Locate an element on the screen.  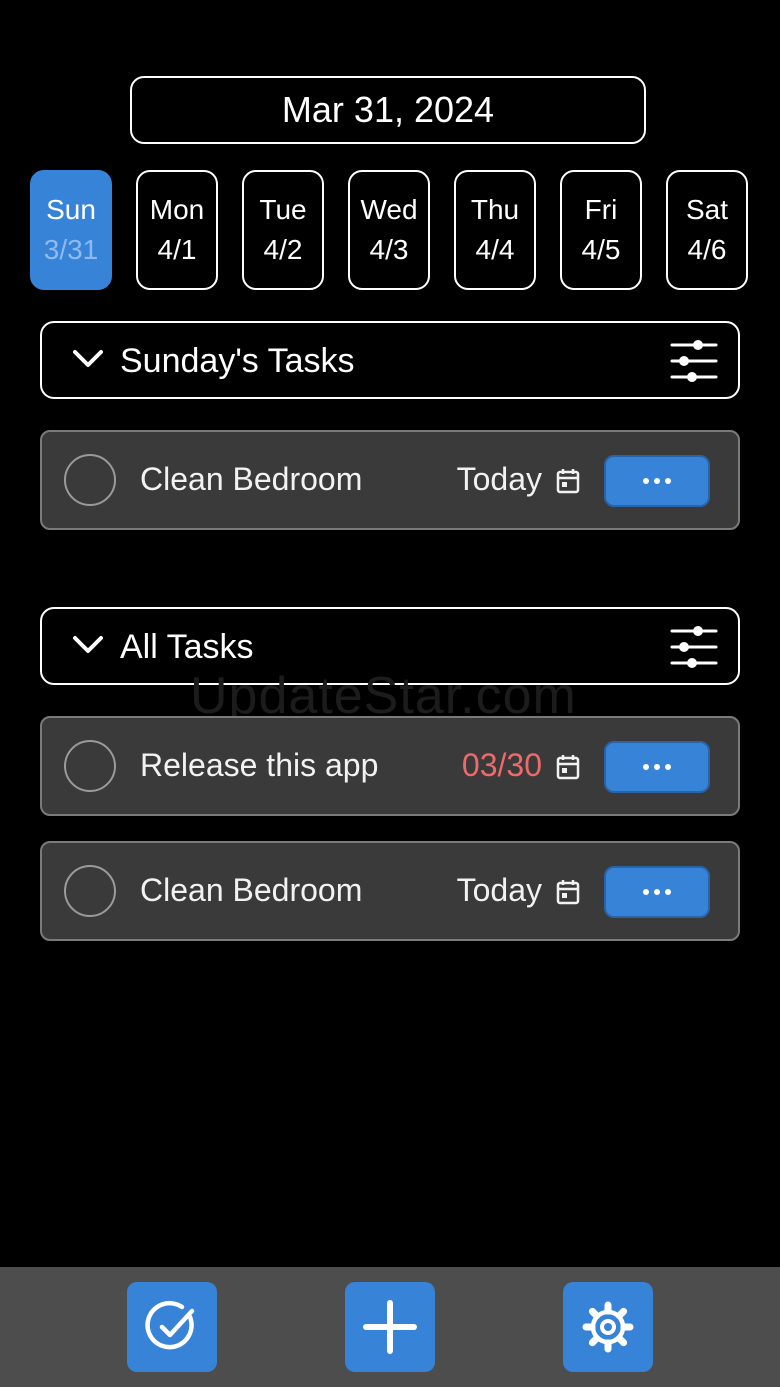
day-date: 4/6 is located at coordinates (707, 249).